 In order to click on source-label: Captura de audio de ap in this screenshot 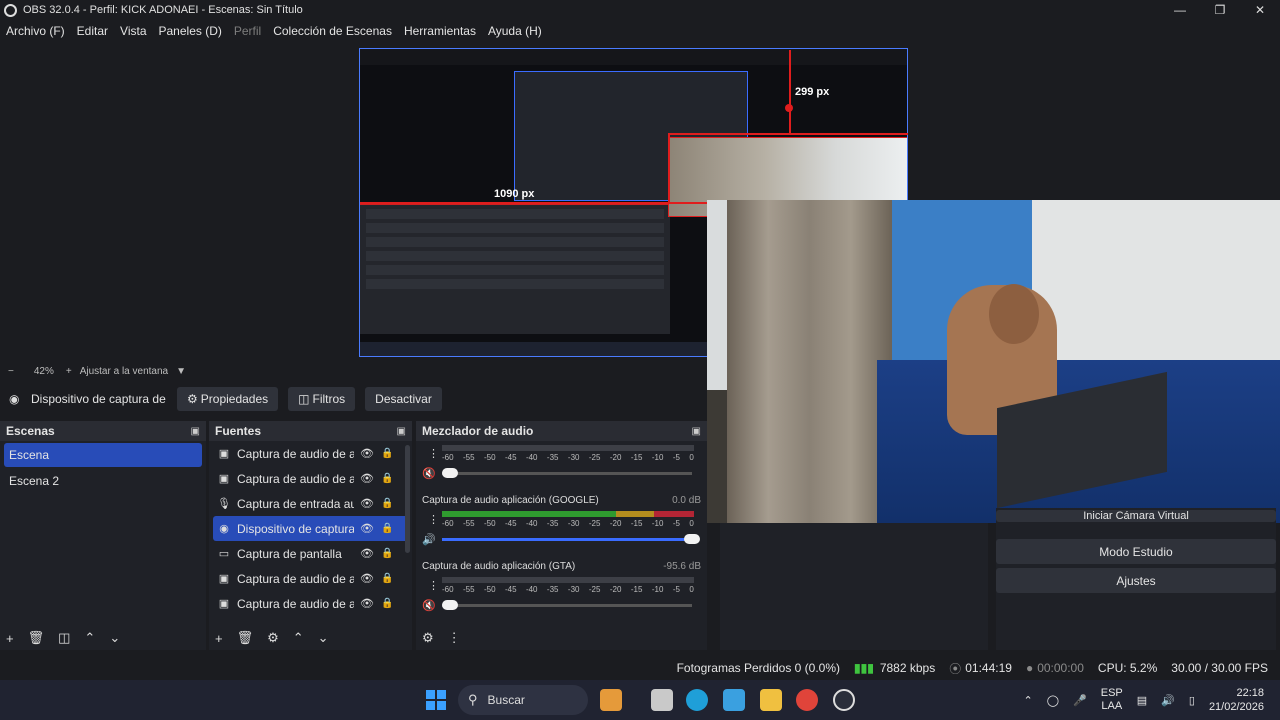, I will do `click(295, 453)`.